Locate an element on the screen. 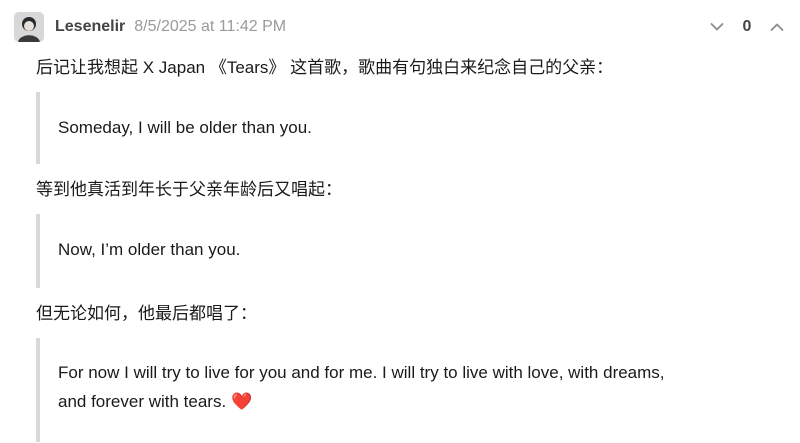  blockquote-1-text: Someday, I will be older than you. is located at coordinates (185, 127).